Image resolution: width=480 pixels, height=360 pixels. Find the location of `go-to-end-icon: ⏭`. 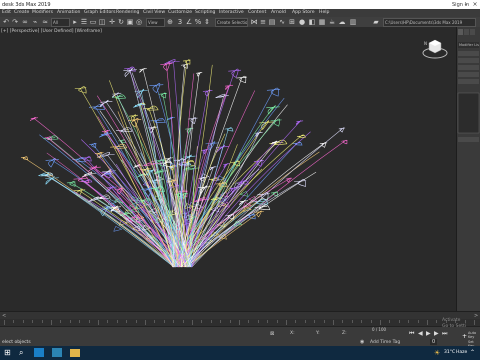

go-to-end-icon: ⏭ is located at coordinates (444, 334).